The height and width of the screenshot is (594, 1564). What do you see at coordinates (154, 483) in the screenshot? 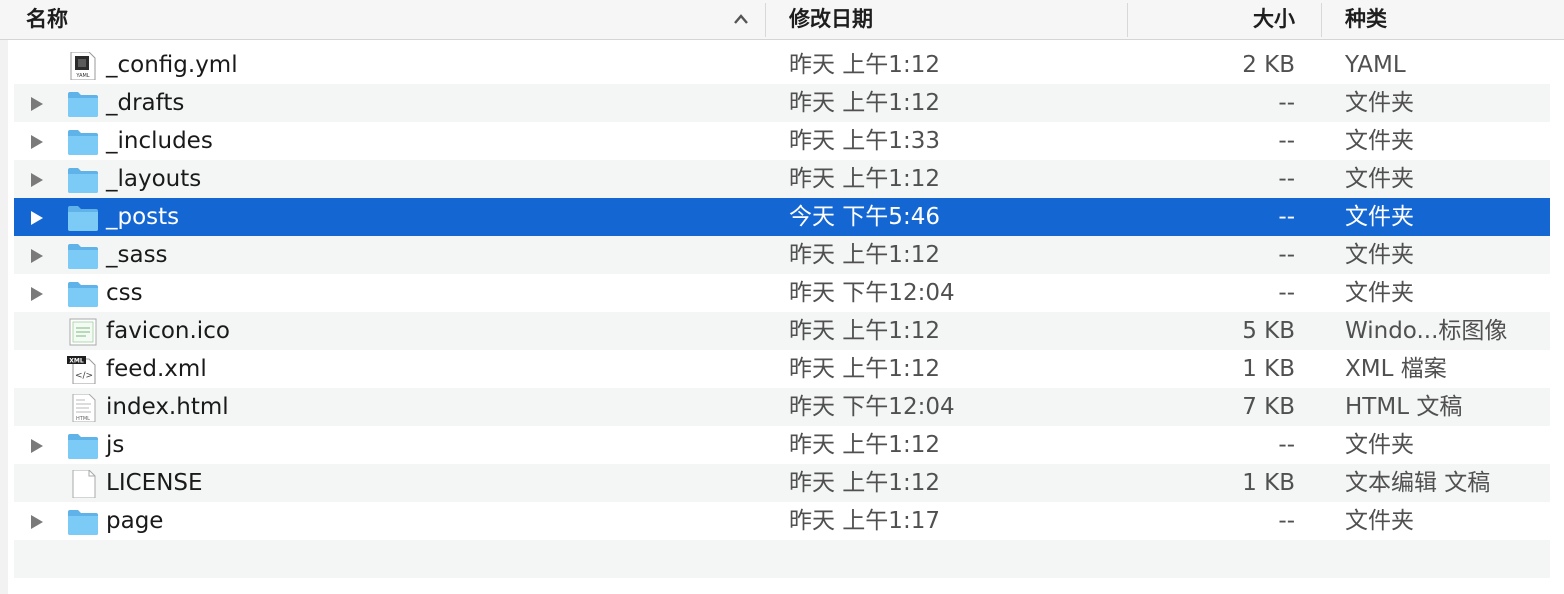
I see `file-name: LICENSE` at bounding box center [154, 483].